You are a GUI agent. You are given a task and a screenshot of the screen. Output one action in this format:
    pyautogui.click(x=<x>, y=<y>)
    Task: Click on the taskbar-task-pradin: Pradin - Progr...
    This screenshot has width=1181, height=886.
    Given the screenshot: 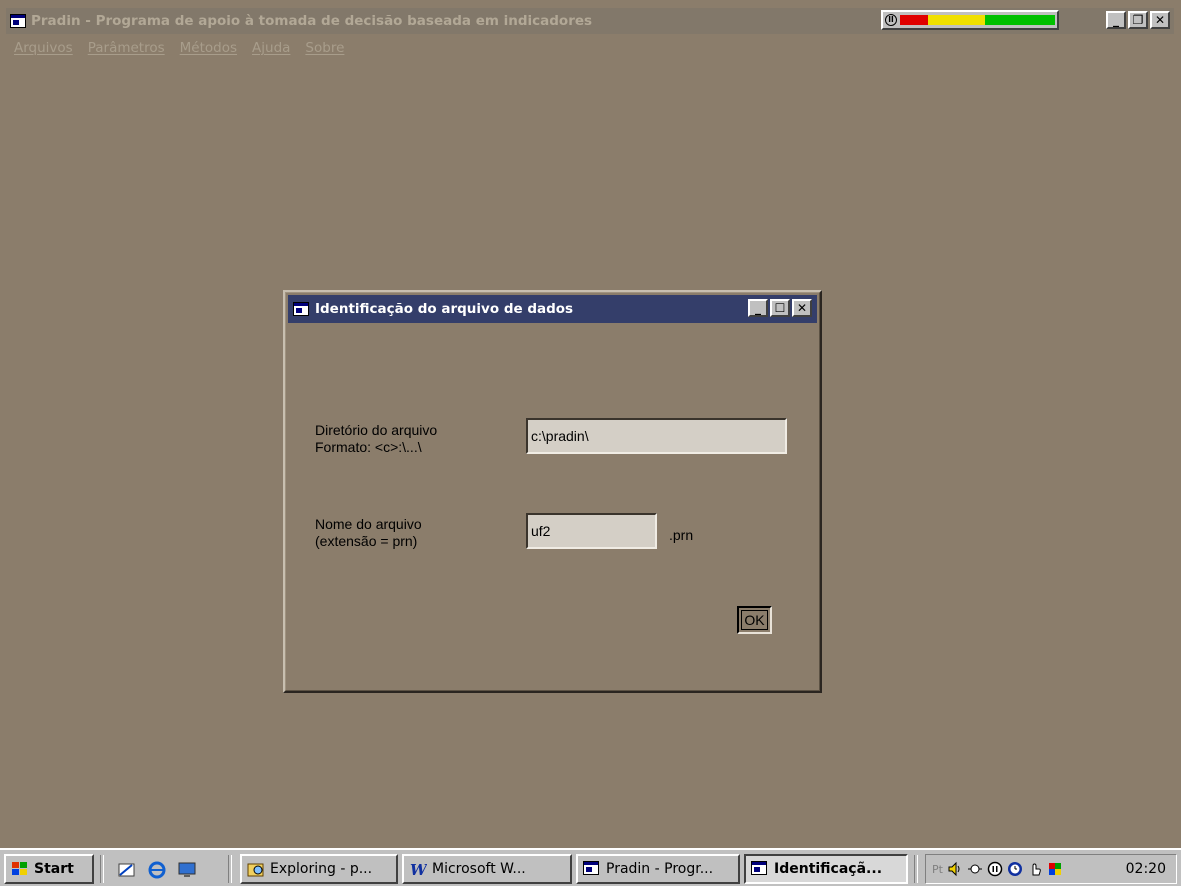 What is the action you would take?
    pyautogui.click(x=658, y=869)
    